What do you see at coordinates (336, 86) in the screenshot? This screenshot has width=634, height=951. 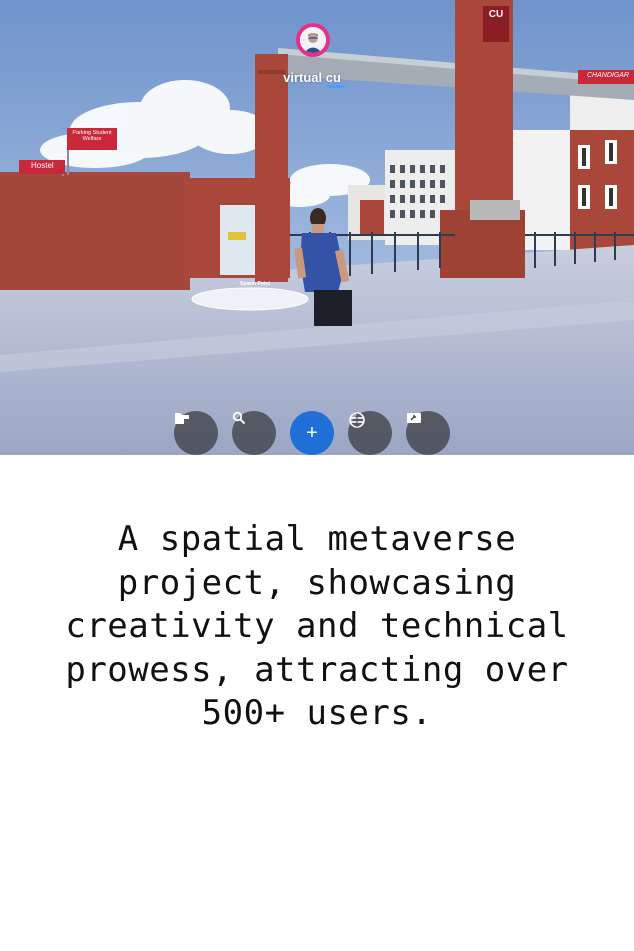 I see `username-underline` at bounding box center [336, 86].